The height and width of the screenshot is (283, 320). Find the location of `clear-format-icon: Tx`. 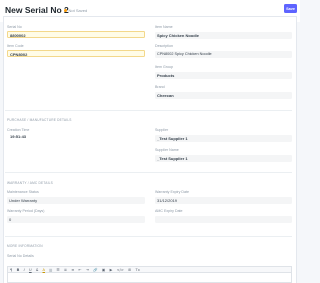

clear-format-icon: Tx is located at coordinates (138, 270).